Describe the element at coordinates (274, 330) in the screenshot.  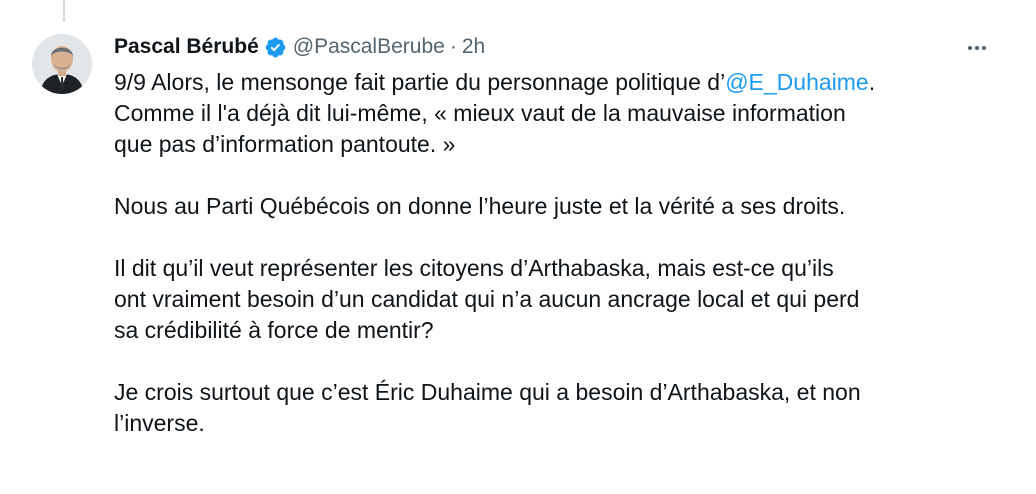
I see `text-segment: sa crédibilité à force de mentir?` at that location.